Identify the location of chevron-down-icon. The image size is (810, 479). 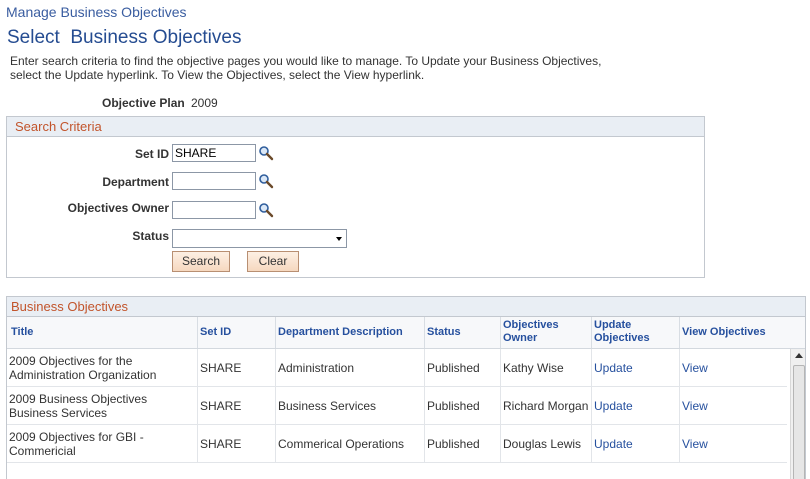
(339, 239).